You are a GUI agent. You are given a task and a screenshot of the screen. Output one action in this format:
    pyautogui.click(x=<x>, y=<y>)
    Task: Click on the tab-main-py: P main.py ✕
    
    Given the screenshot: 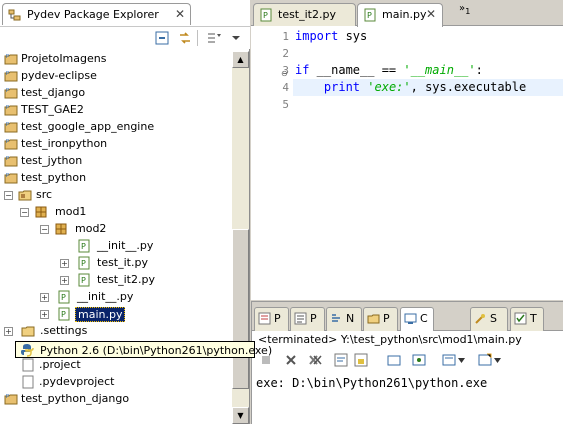 What is the action you would take?
    pyautogui.click(x=400, y=15)
    